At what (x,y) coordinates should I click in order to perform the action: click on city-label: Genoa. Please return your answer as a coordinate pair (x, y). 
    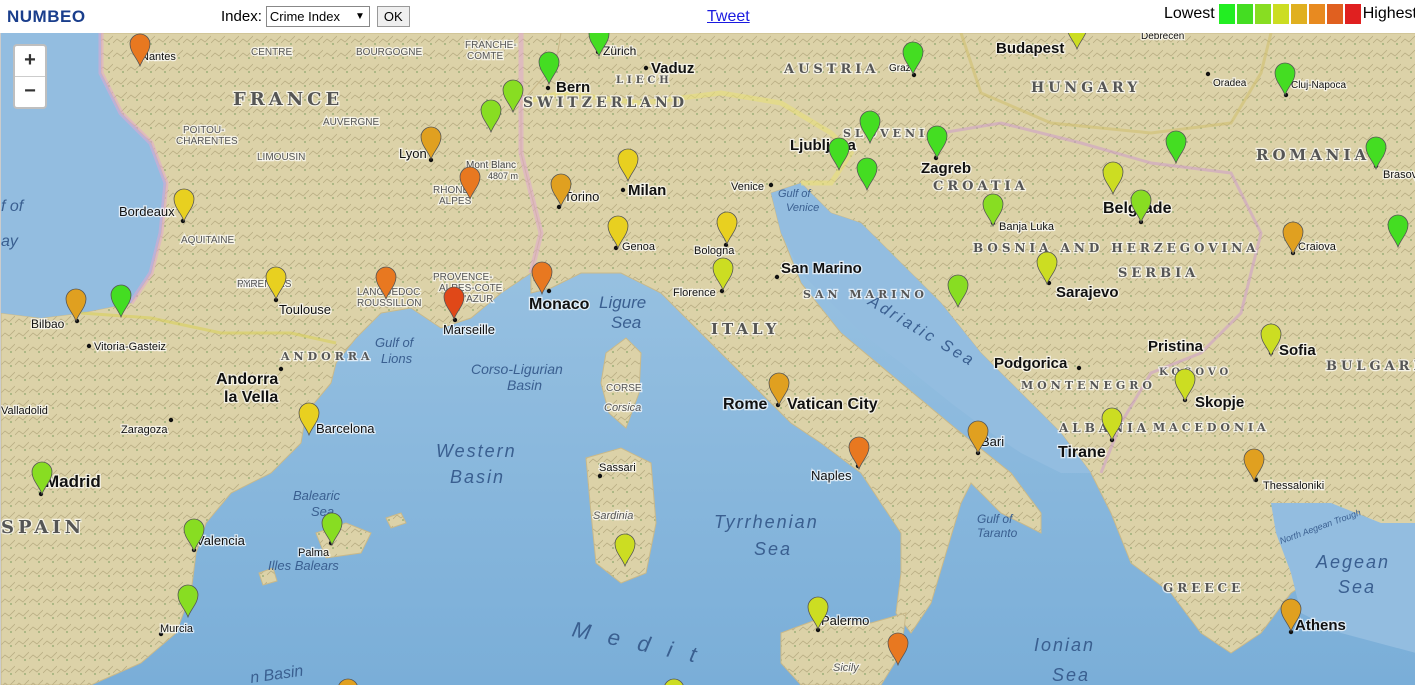
    Looking at the image, I should click on (639, 247).